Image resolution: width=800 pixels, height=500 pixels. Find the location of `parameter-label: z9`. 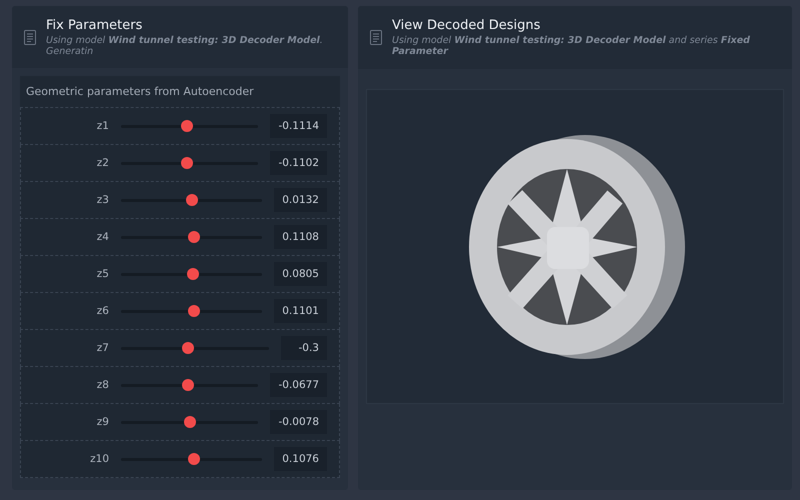

parameter-label: z9 is located at coordinates (102, 422).